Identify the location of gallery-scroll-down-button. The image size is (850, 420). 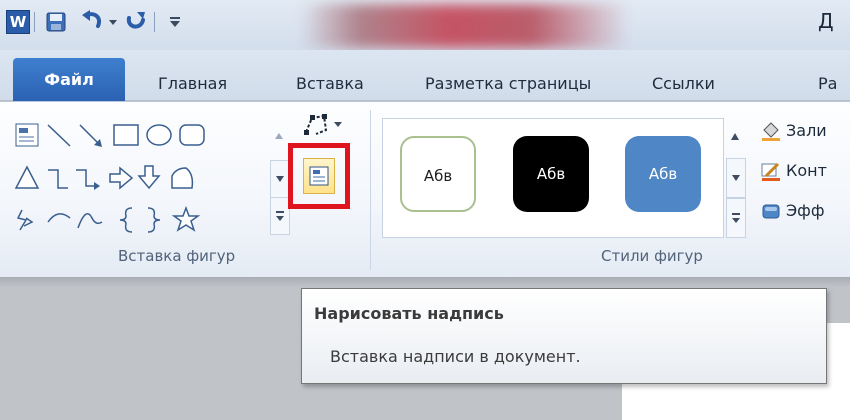
(280, 179).